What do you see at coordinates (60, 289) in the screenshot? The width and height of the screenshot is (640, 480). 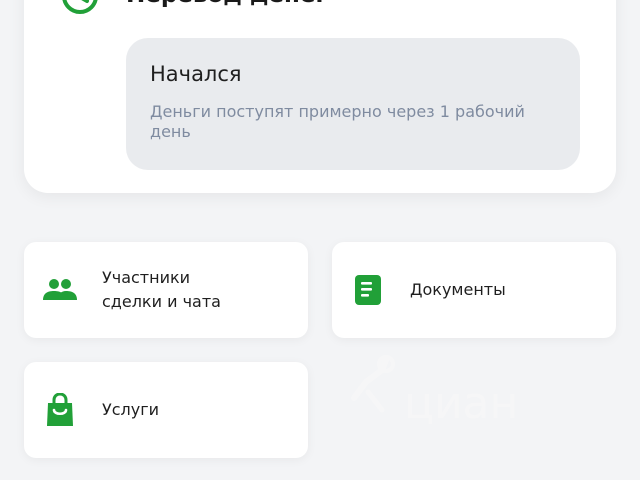 I see `people-icon` at bounding box center [60, 289].